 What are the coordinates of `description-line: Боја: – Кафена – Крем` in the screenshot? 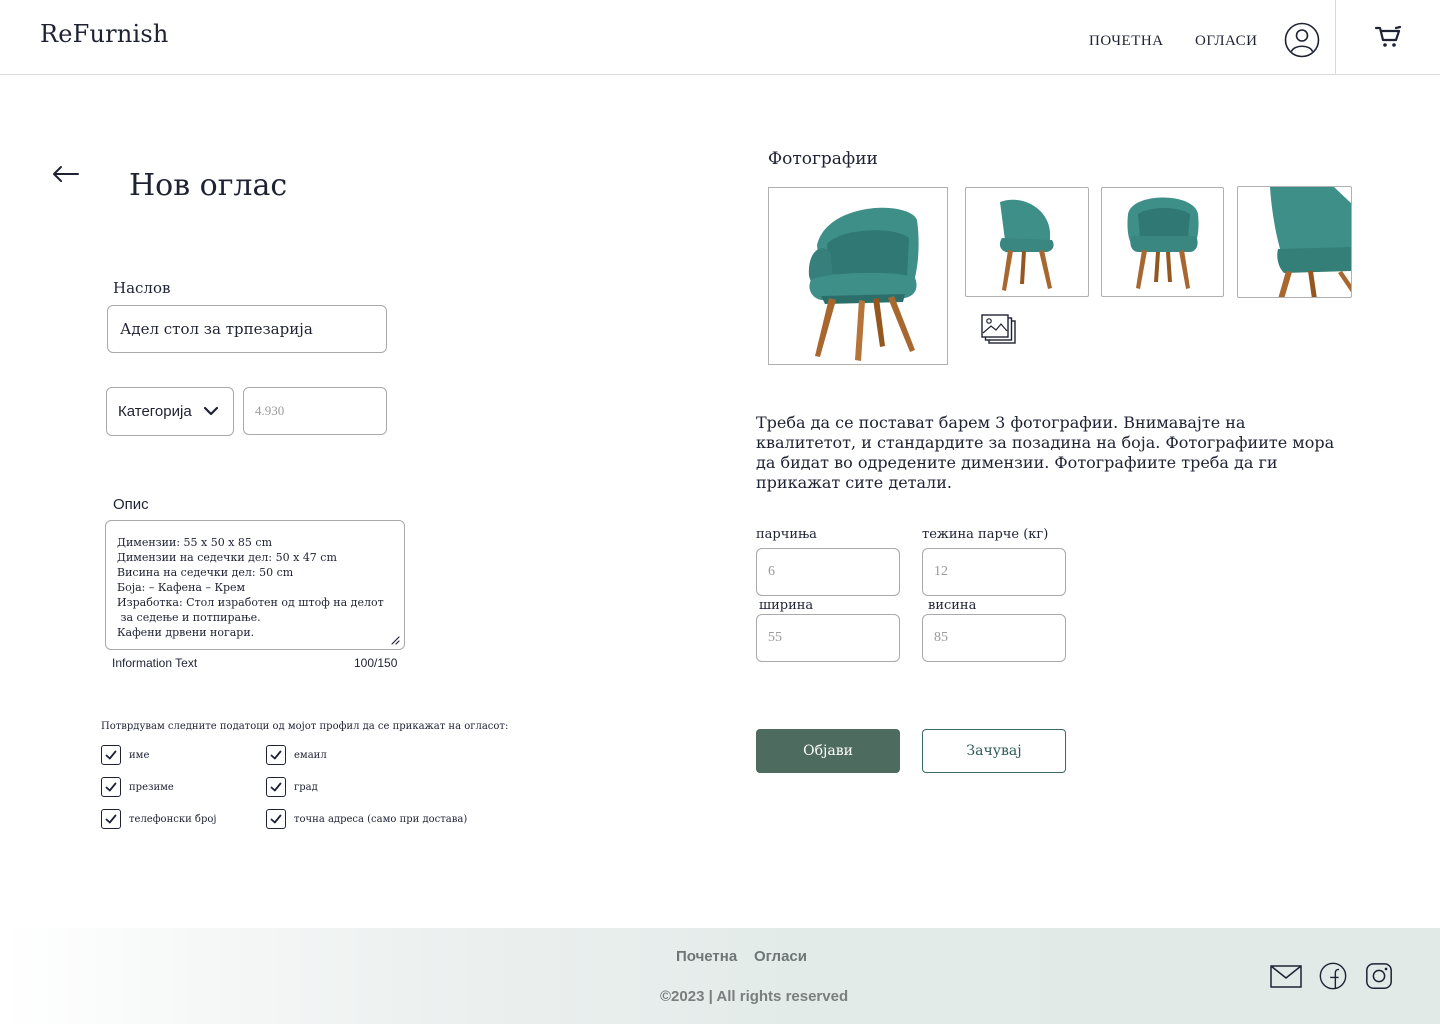 It's located at (181, 587).